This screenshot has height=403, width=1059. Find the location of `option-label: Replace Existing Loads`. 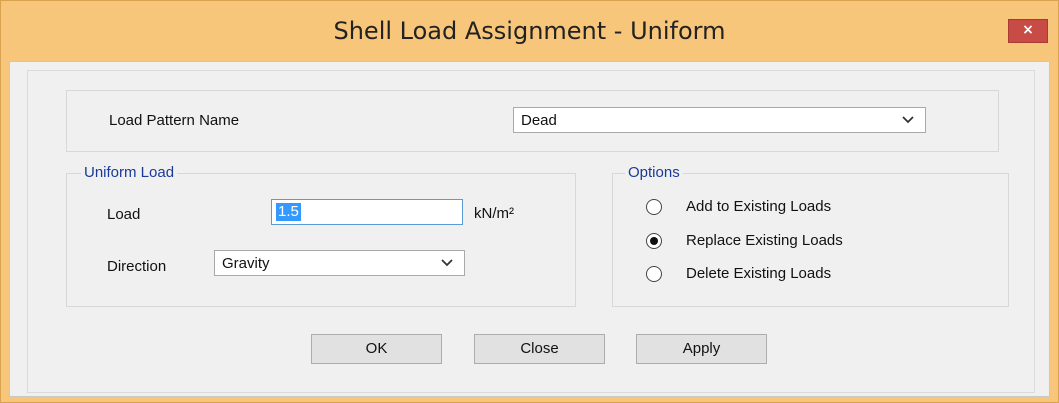

option-label: Replace Existing Loads is located at coordinates (764, 240).